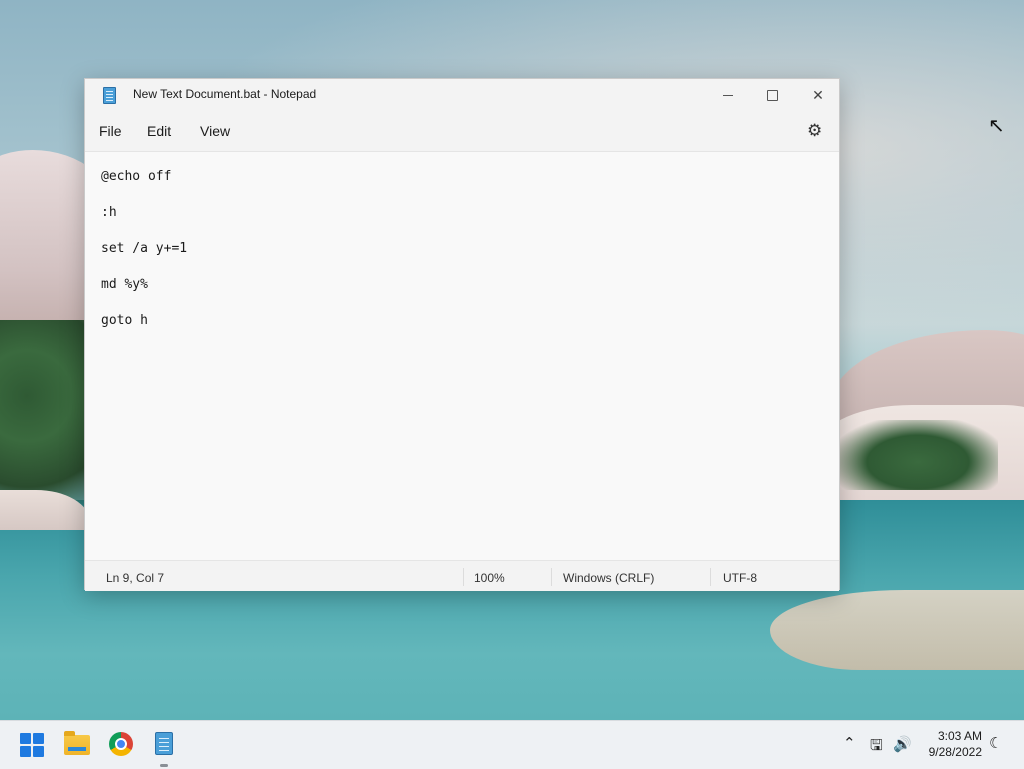  What do you see at coordinates (121, 744) in the screenshot?
I see `chrome-icon` at bounding box center [121, 744].